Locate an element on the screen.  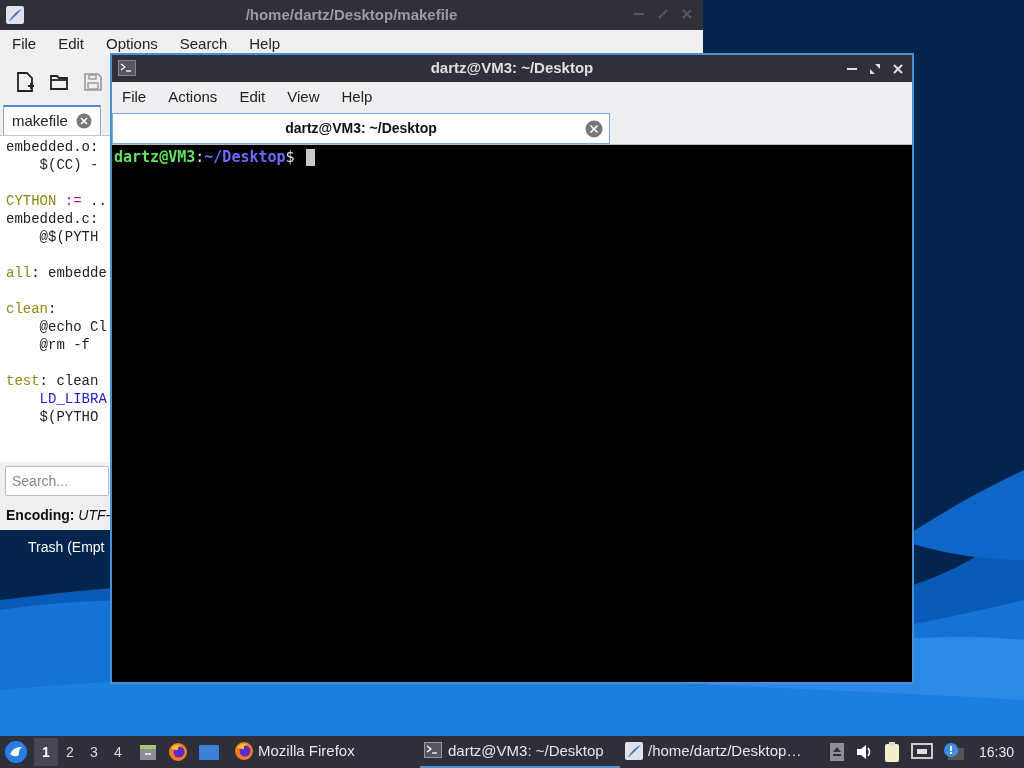
save-icon is located at coordinates (93, 82).